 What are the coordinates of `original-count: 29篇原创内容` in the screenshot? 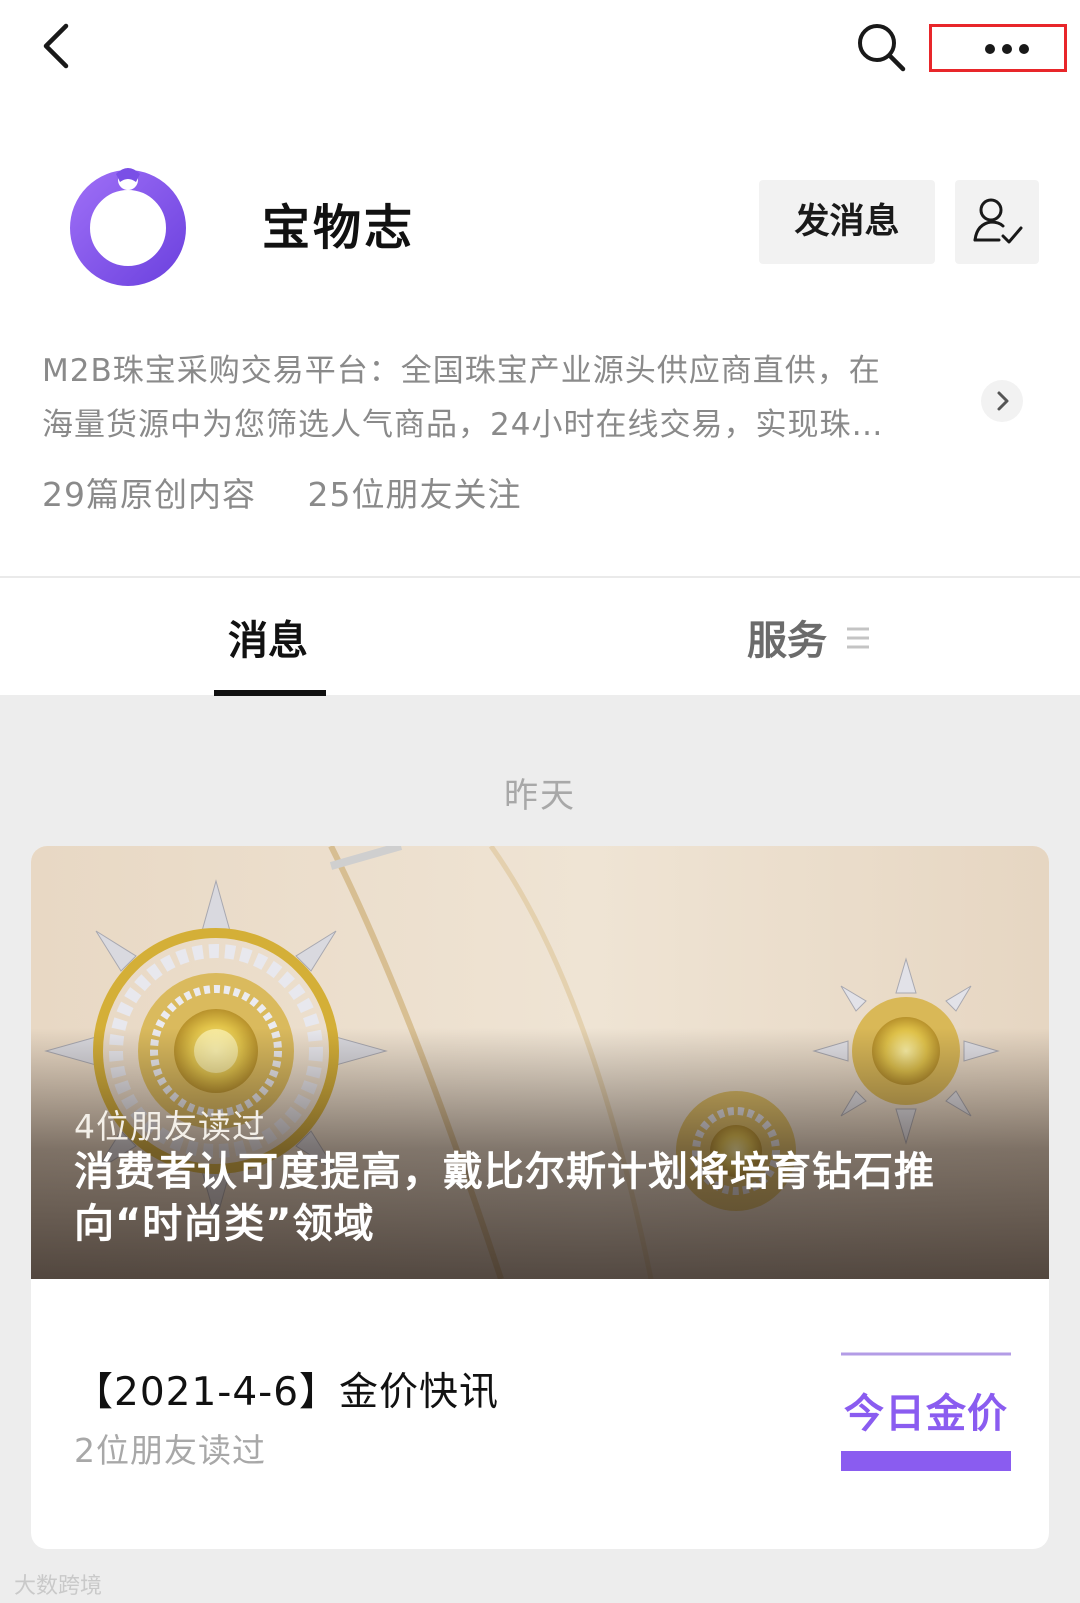 It's located at (149, 494).